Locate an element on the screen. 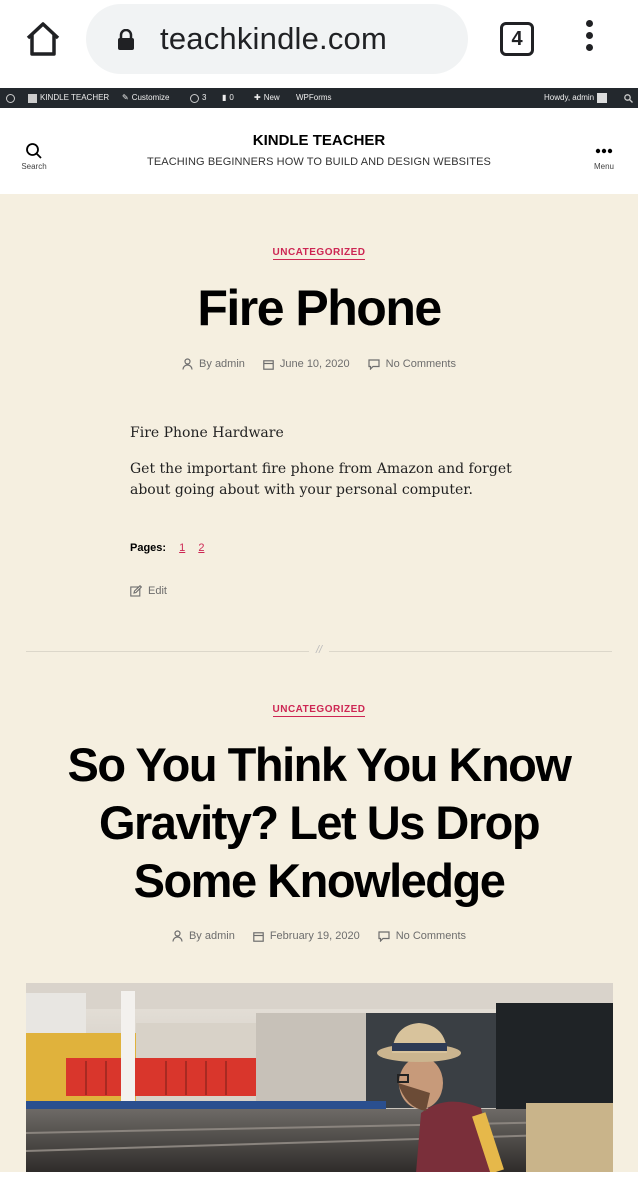 This screenshot has width=638, height=1186. post-meta: By admin June 10, 2020 No Comments is located at coordinates (319, 364).